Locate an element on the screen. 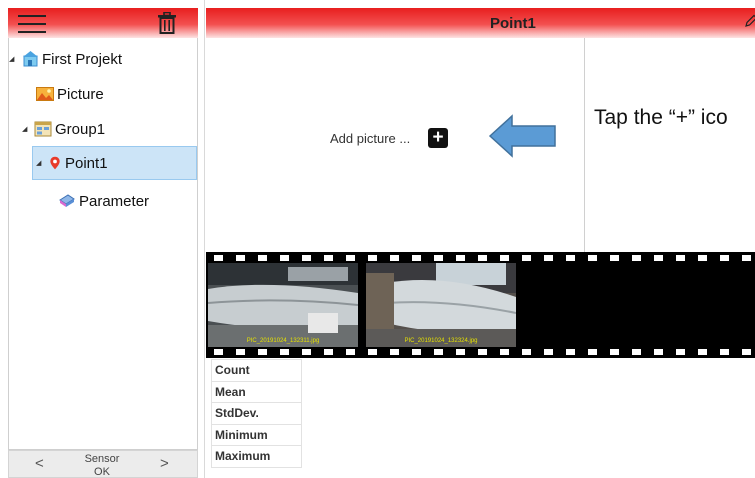  tree-item-point1: ◢ Point1 is located at coordinates (114, 163).